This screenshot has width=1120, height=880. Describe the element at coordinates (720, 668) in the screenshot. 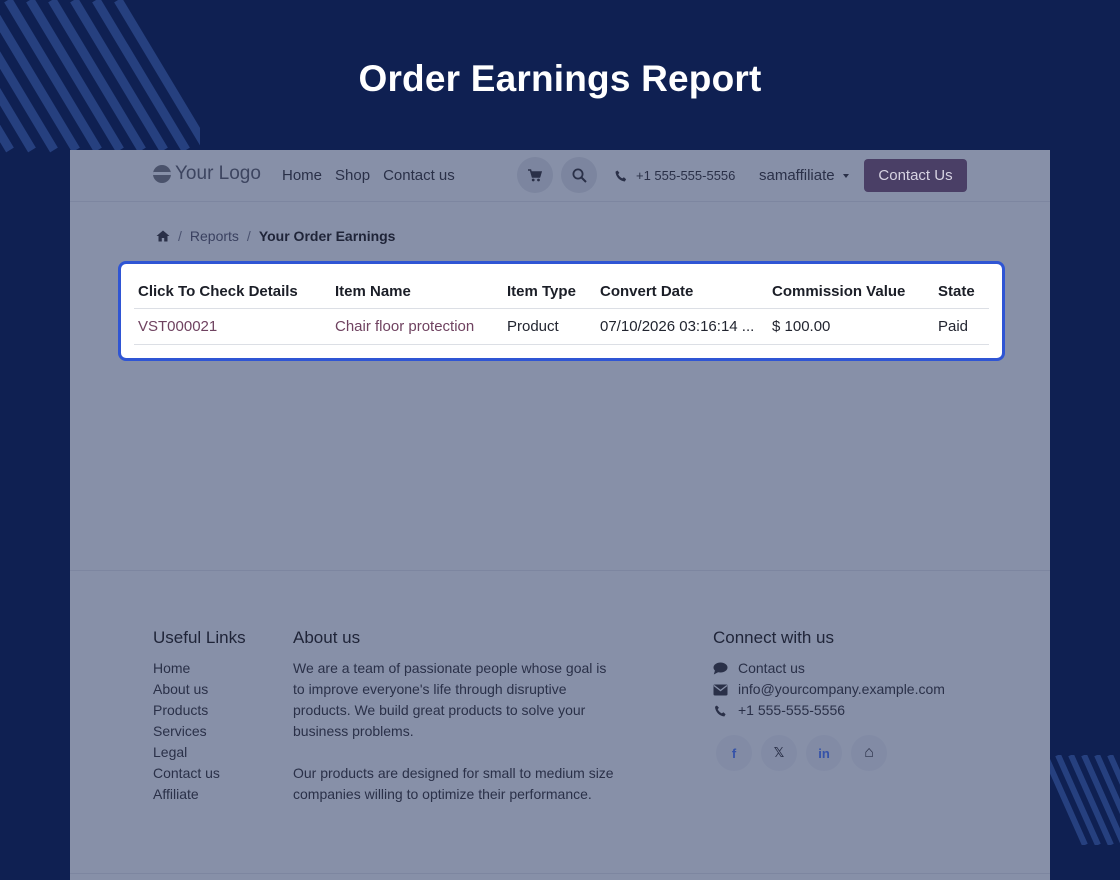

I see `comment-icon` at that location.